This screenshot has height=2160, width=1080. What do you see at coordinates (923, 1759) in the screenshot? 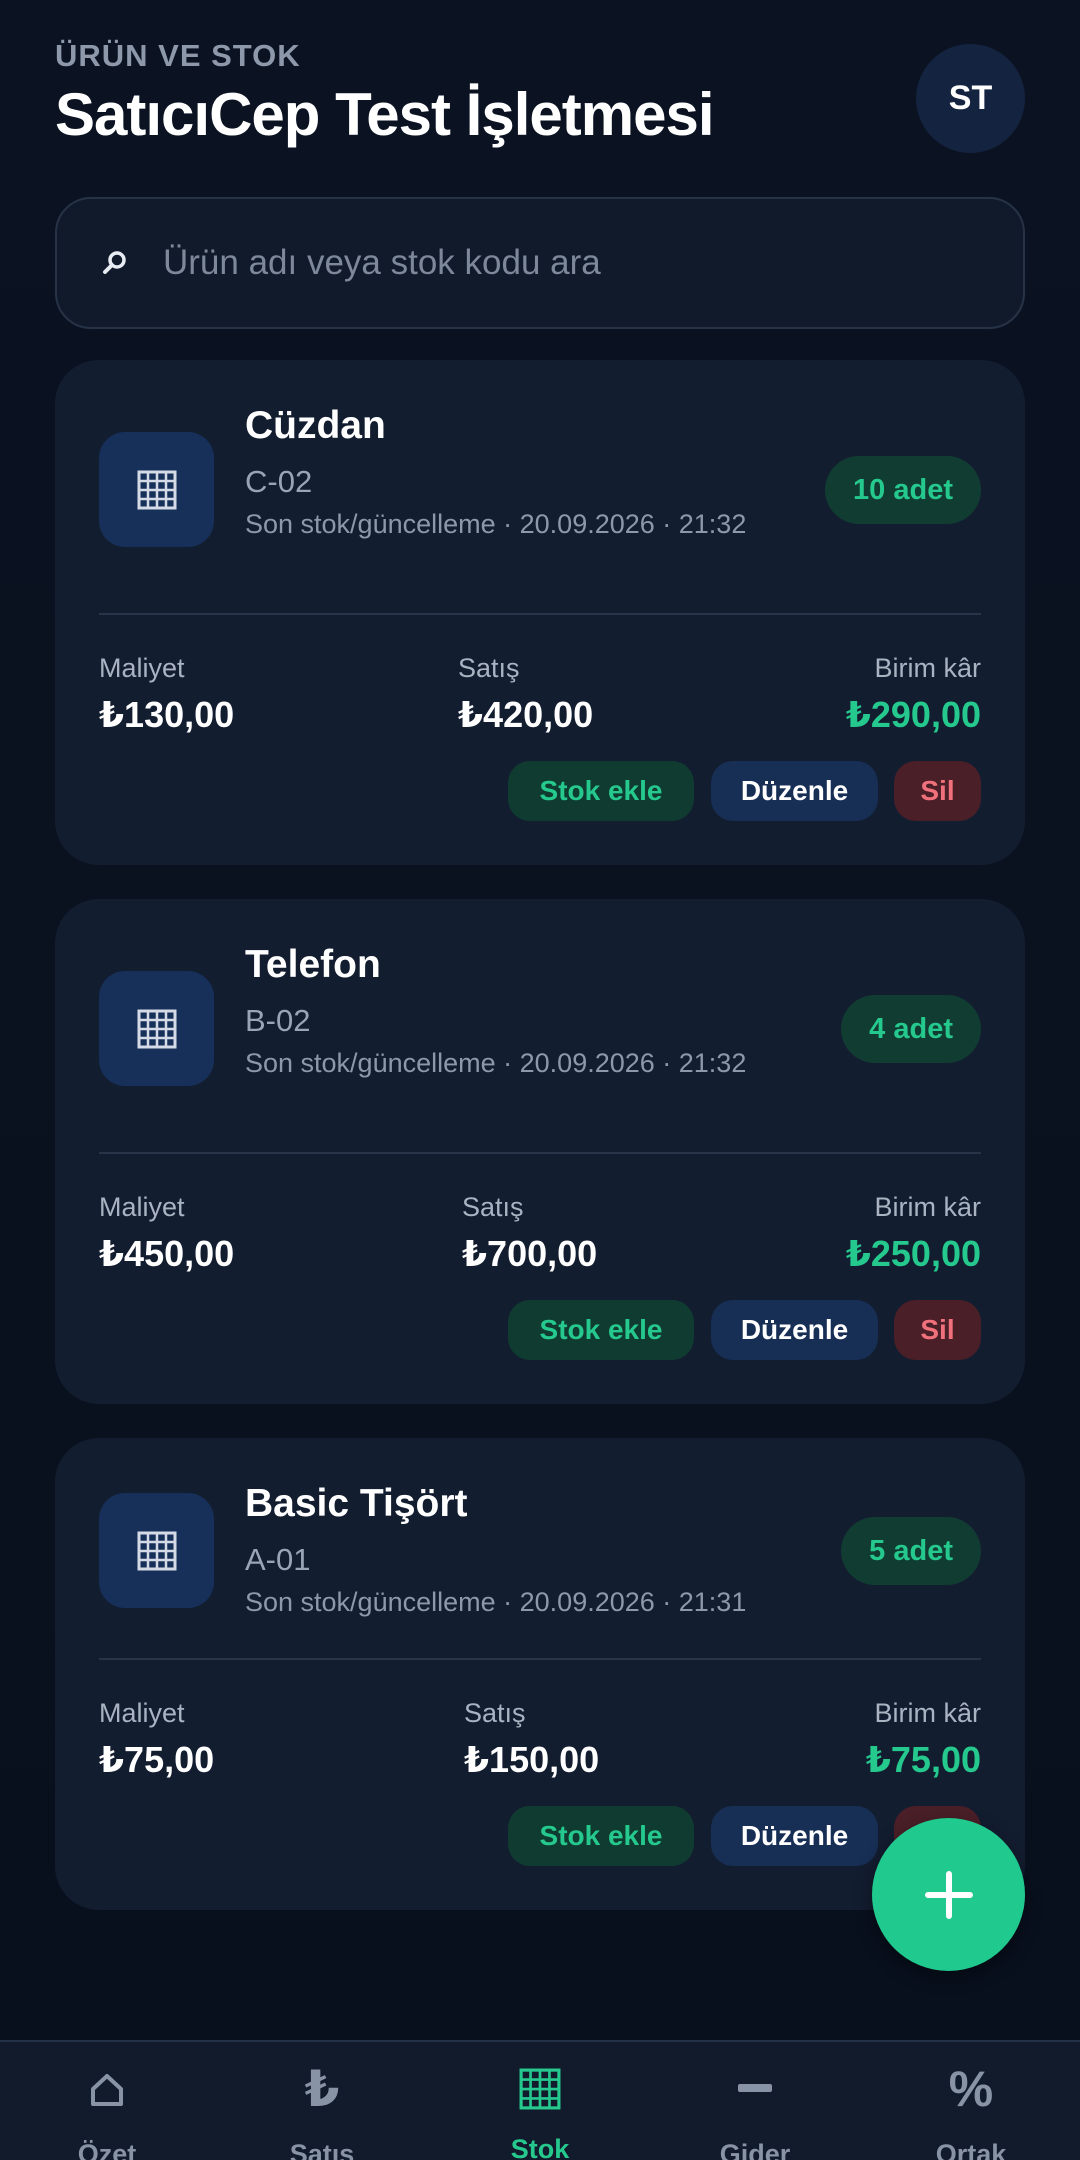
I see `profit-value: ₺75,00` at bounding box center [923, 1759].